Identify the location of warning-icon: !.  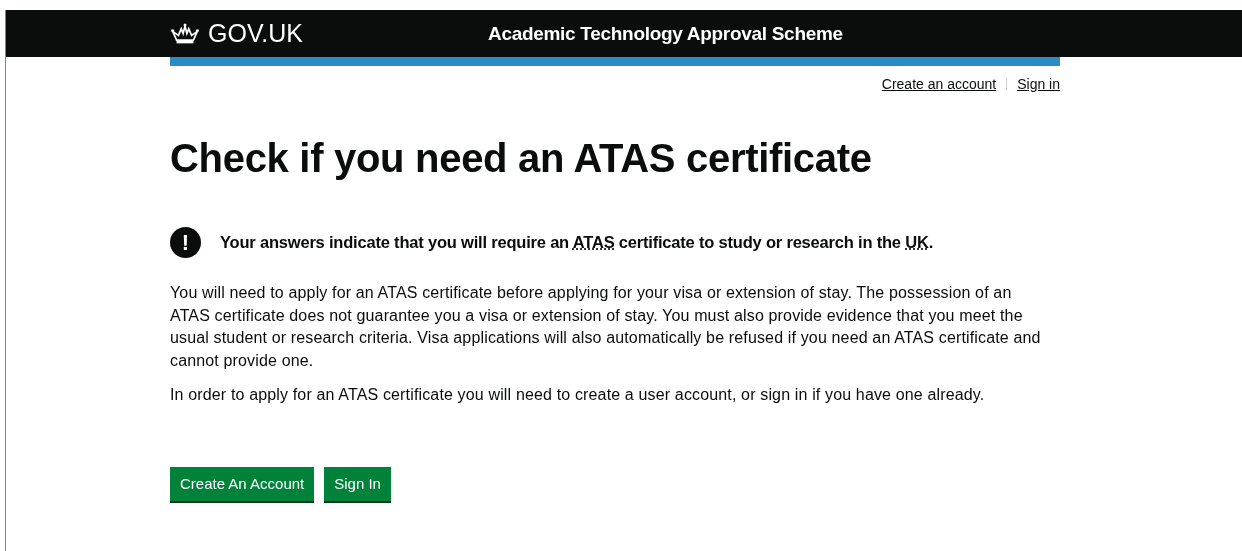
(185, 242).